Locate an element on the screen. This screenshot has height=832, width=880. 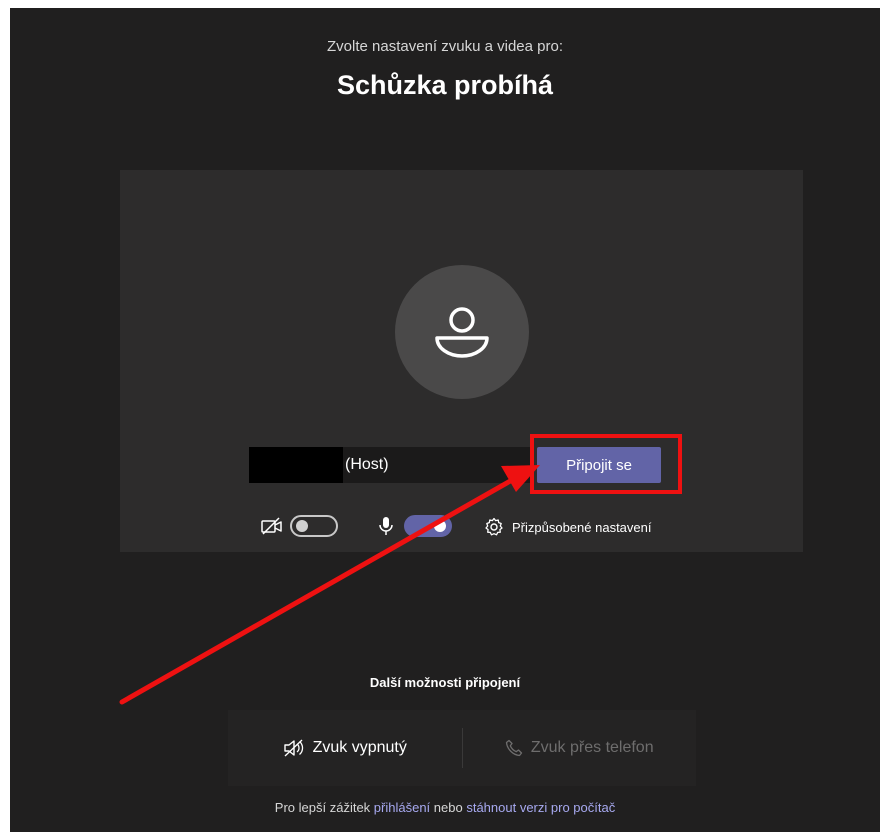
gear-icon is located at coordinates (494, 526).